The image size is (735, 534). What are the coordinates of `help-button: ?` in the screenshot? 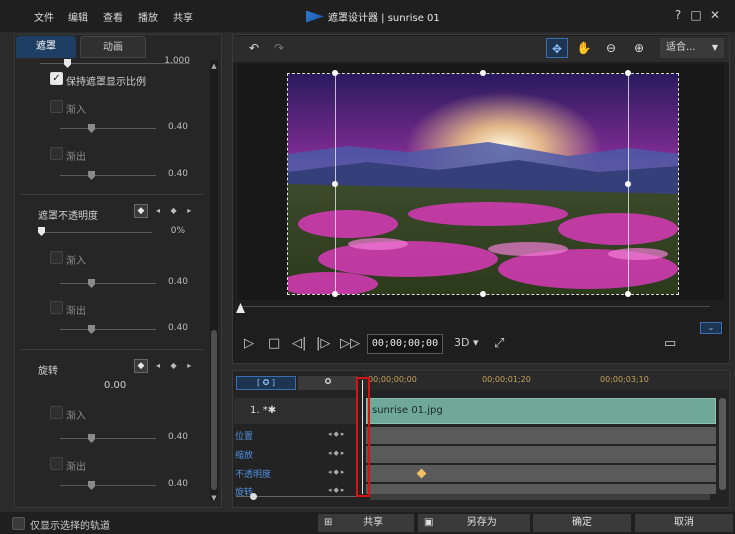 It's located at (678, 15).